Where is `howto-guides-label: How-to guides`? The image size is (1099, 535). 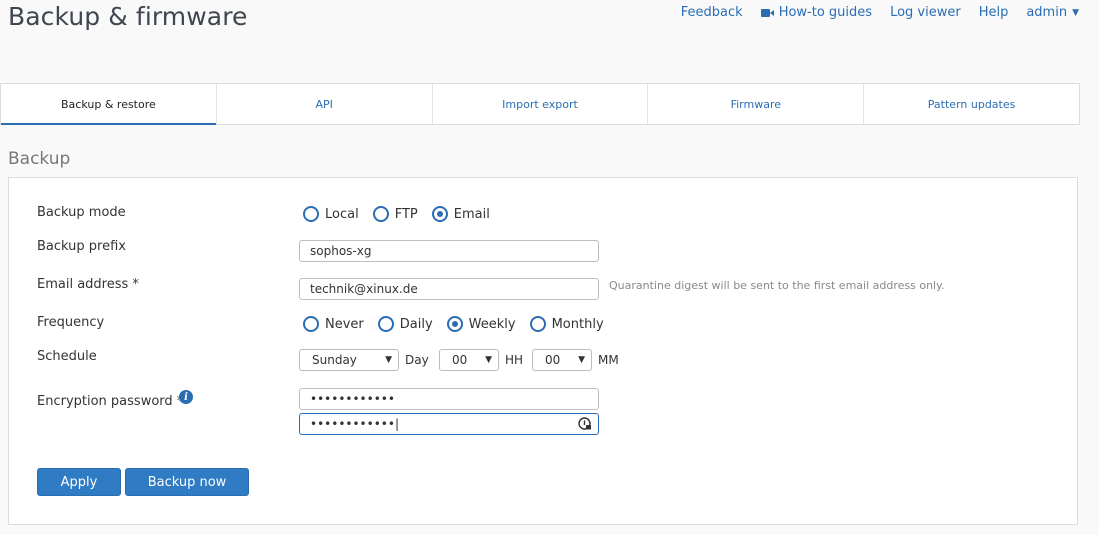 howto-guides-label: How-to guides is located at coordinates (825, 12).